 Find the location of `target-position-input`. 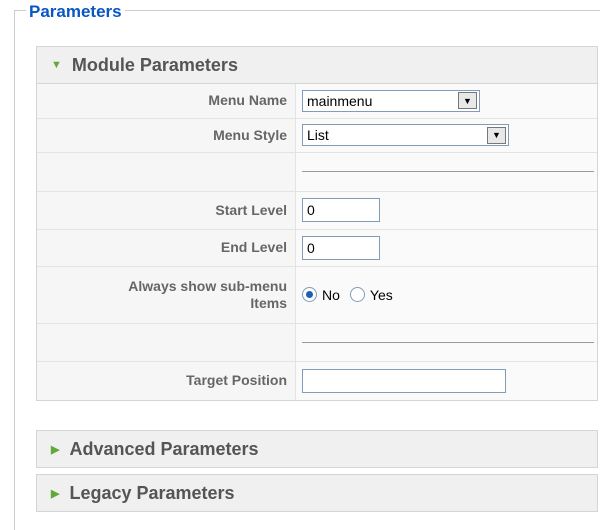

target-position-input is located at coordinates (404, 380).